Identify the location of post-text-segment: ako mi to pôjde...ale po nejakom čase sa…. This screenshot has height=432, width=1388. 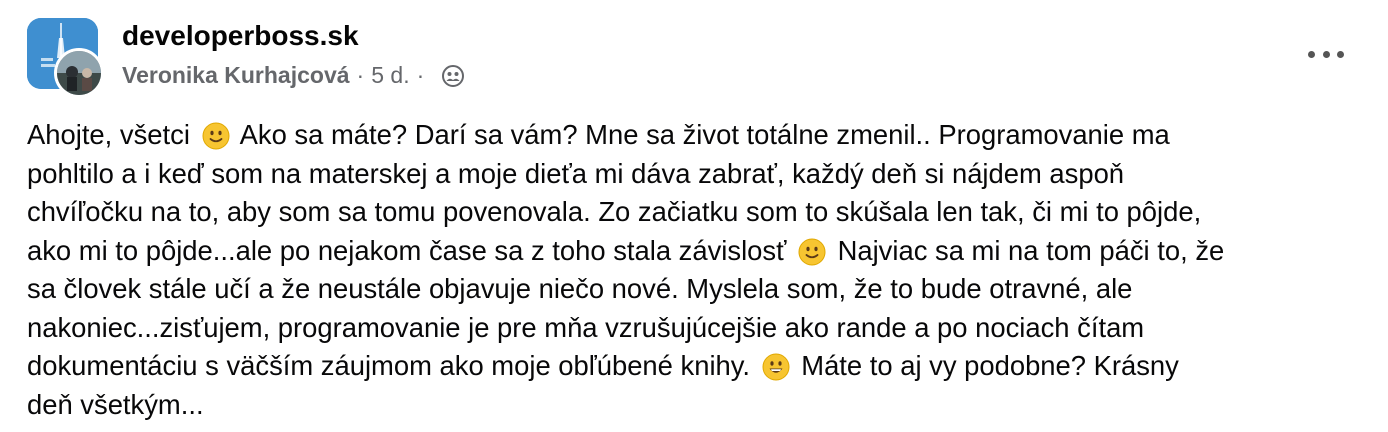
(410, 250).